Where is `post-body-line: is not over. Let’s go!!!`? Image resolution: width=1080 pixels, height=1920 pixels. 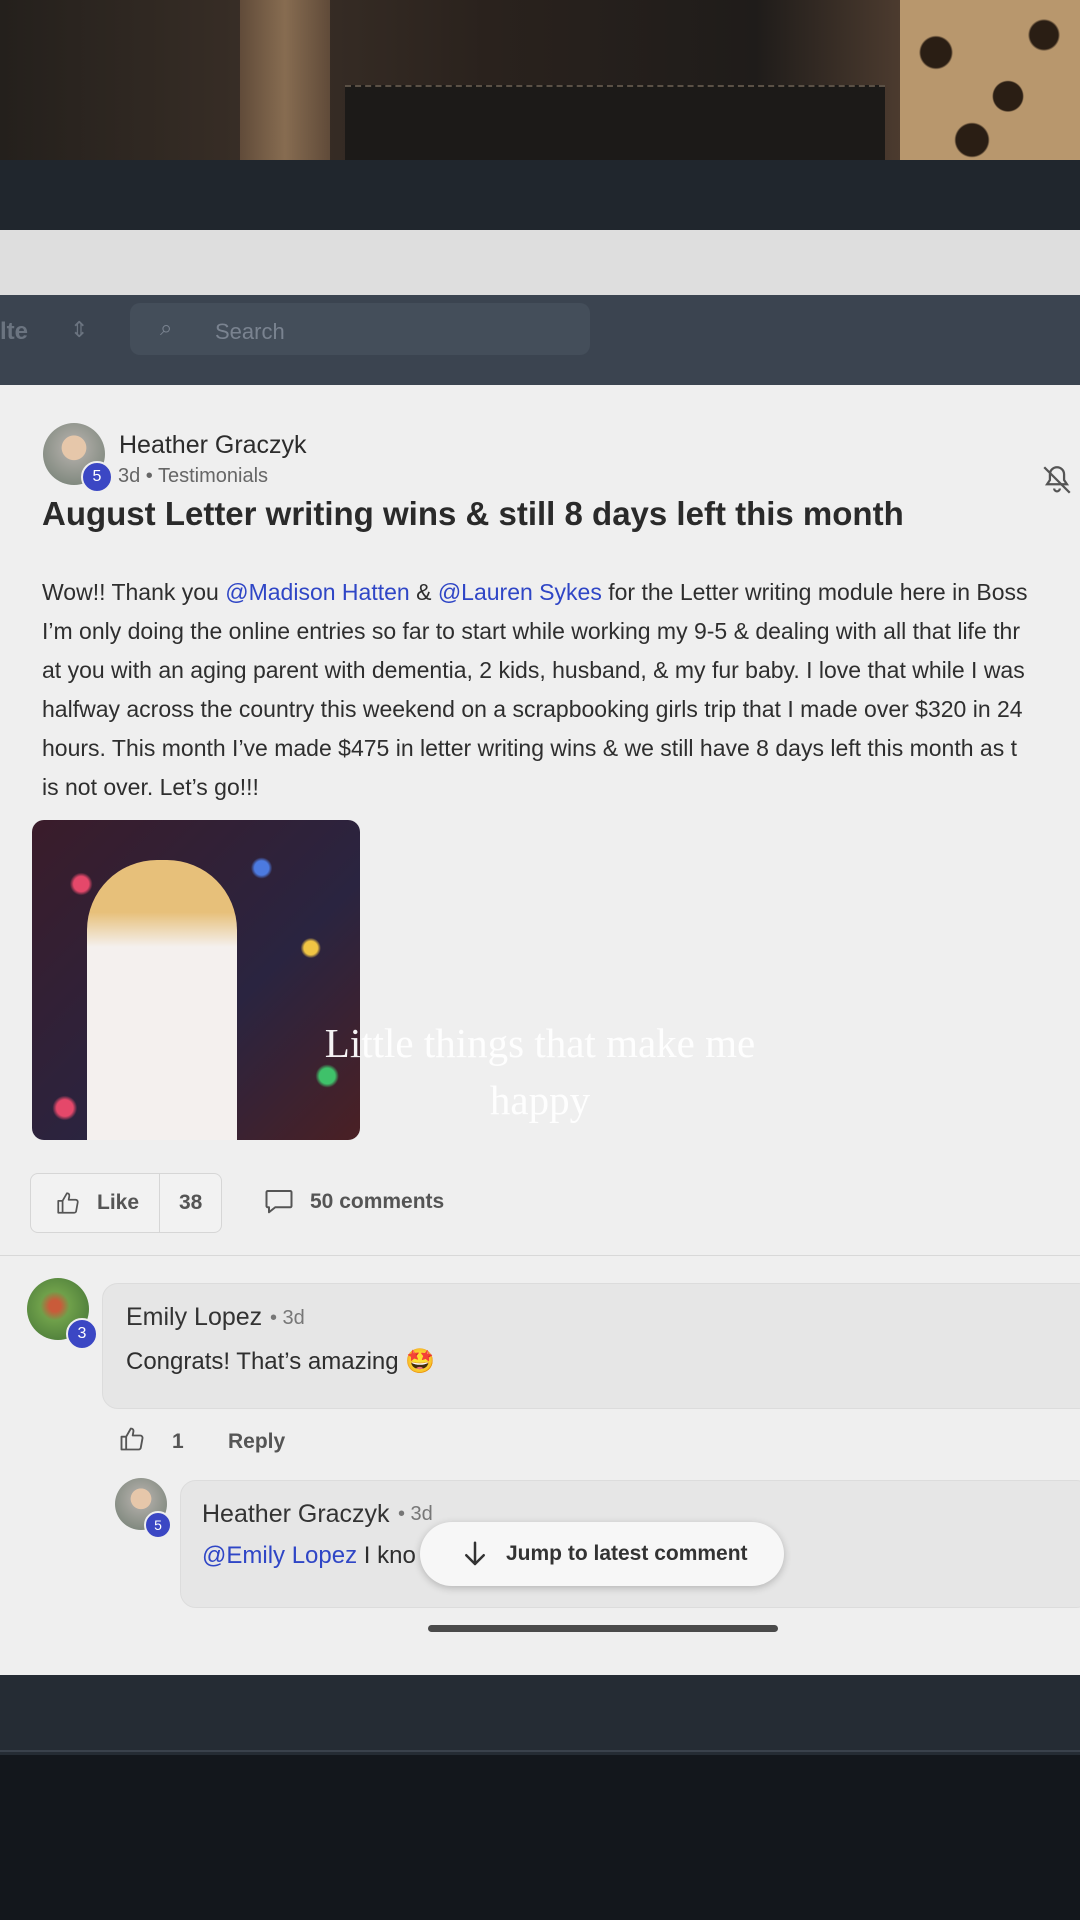
post-body-line: is not over. Let’s go!!! is located at coordinates (150, 787).